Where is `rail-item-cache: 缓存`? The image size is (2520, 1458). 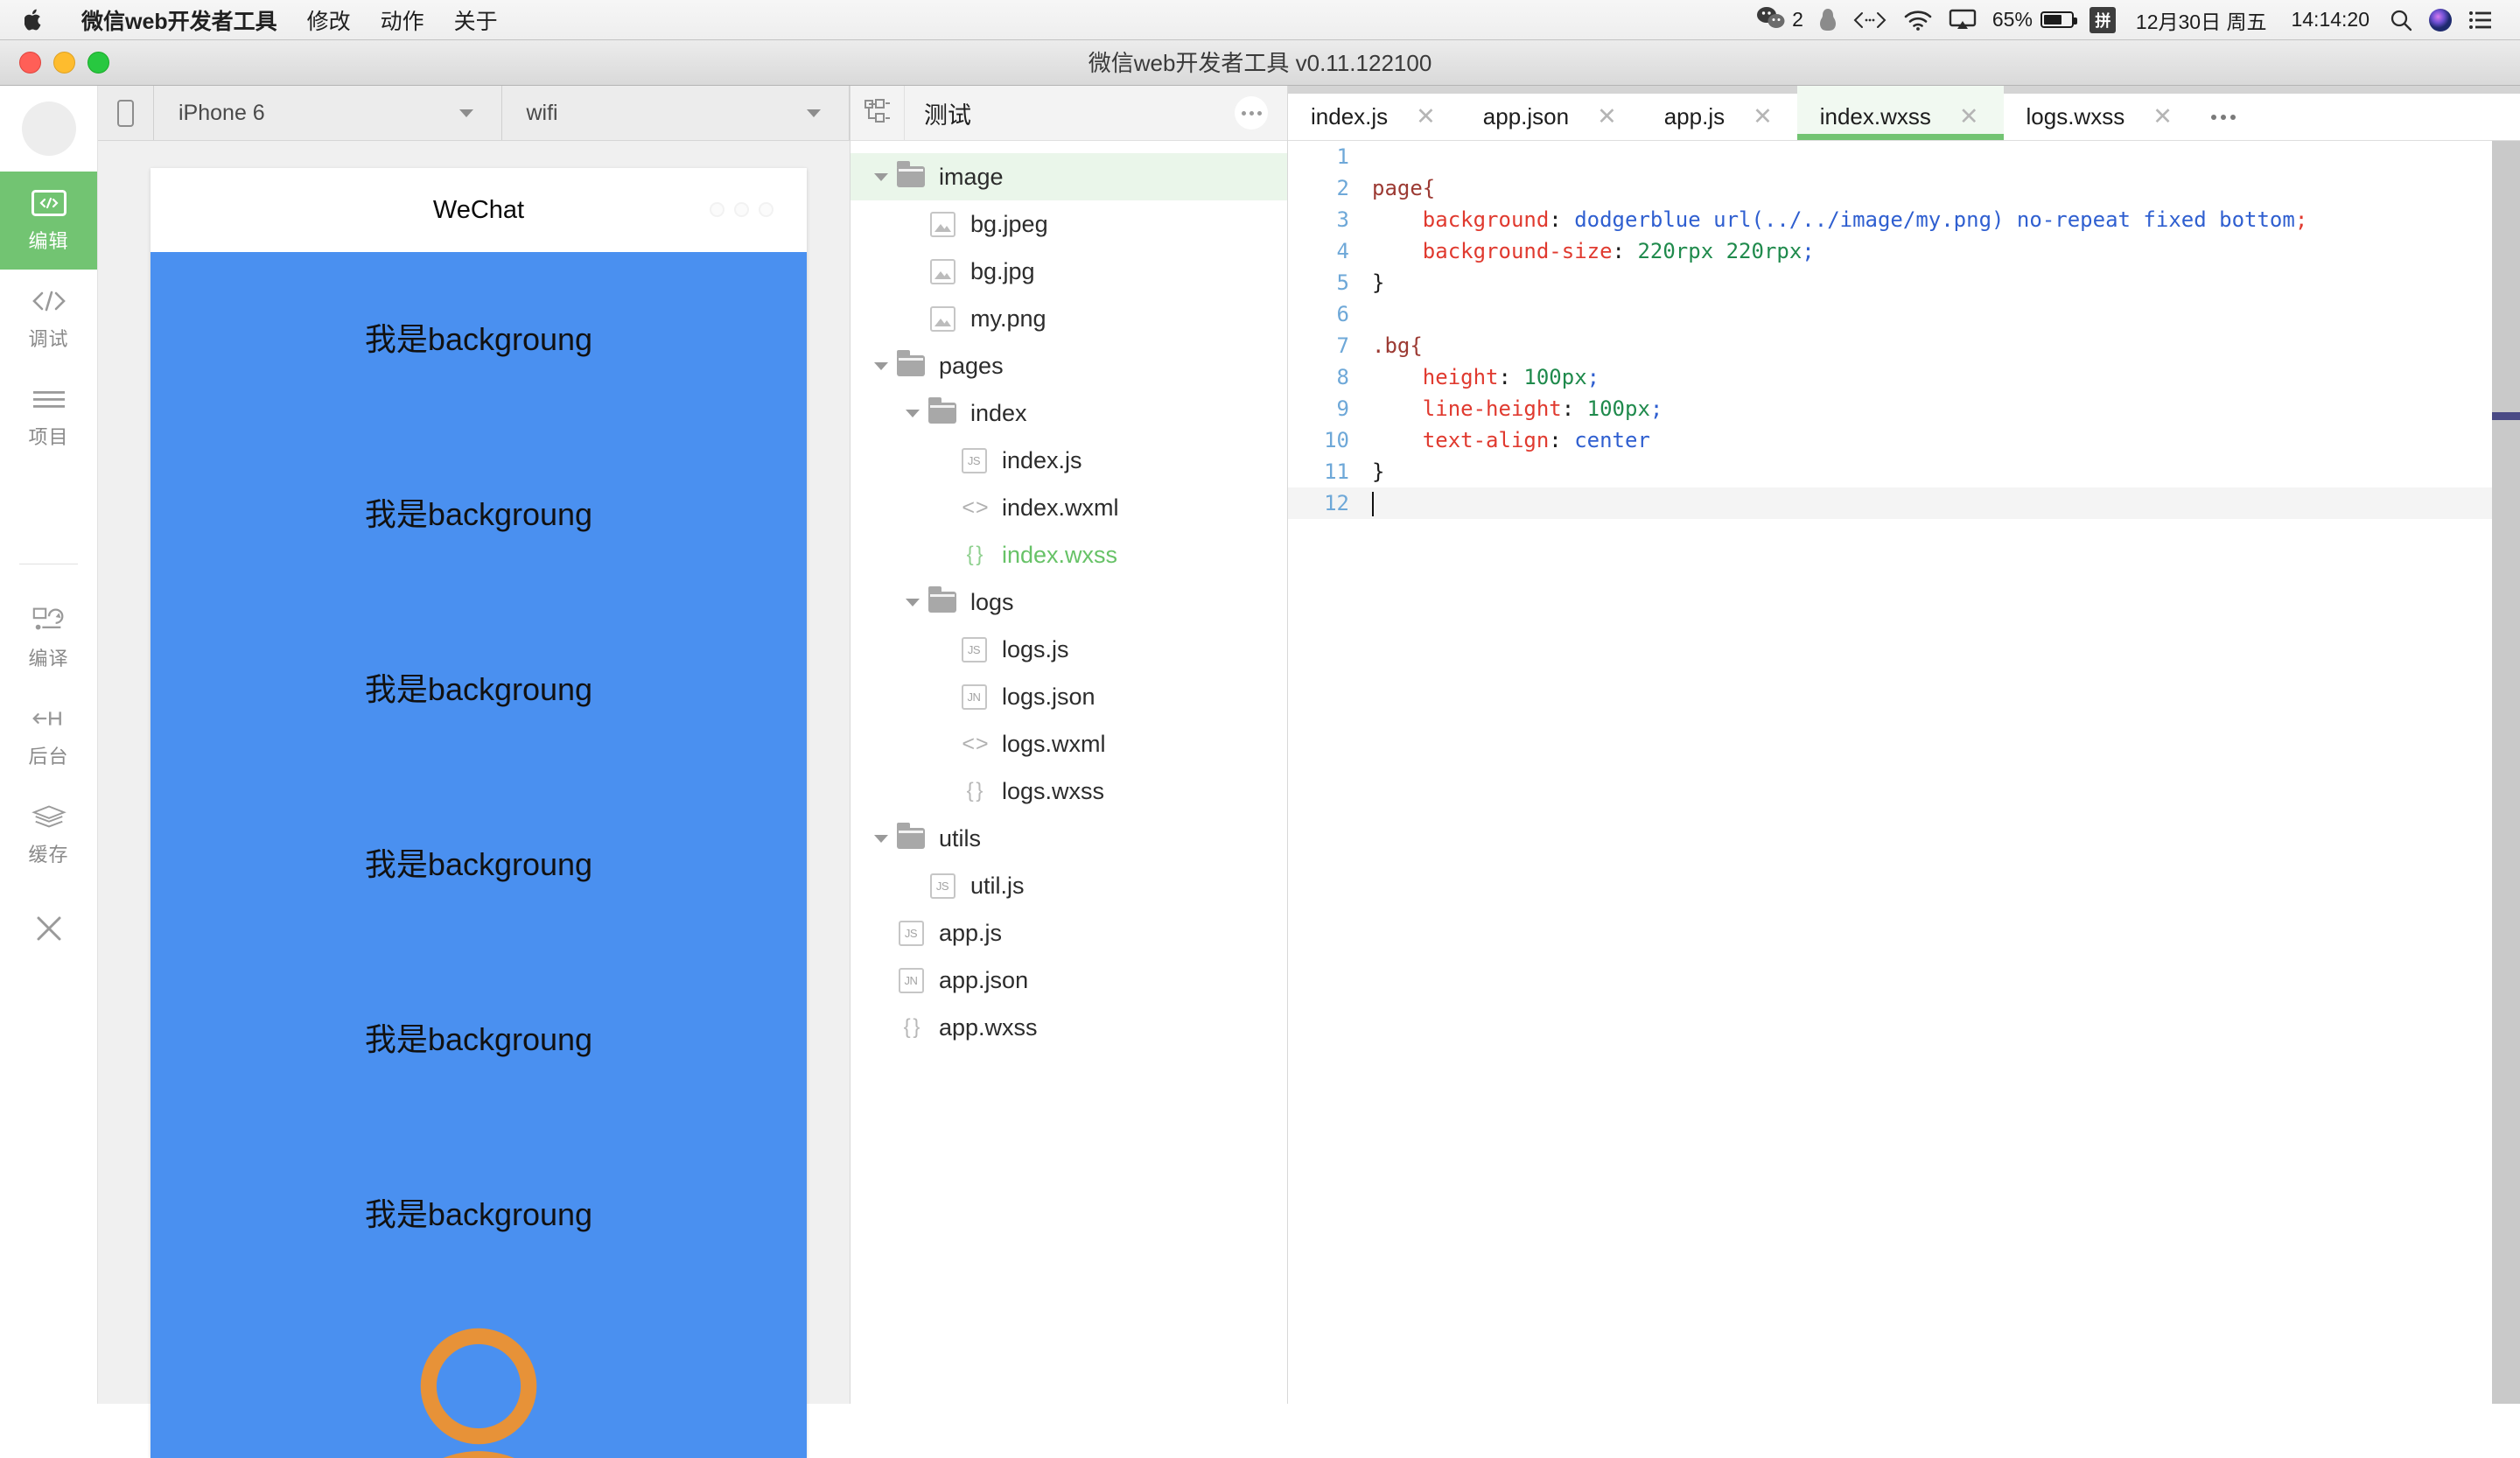
rail-item-cache: 缓存 is located at coordinates (48, 834).